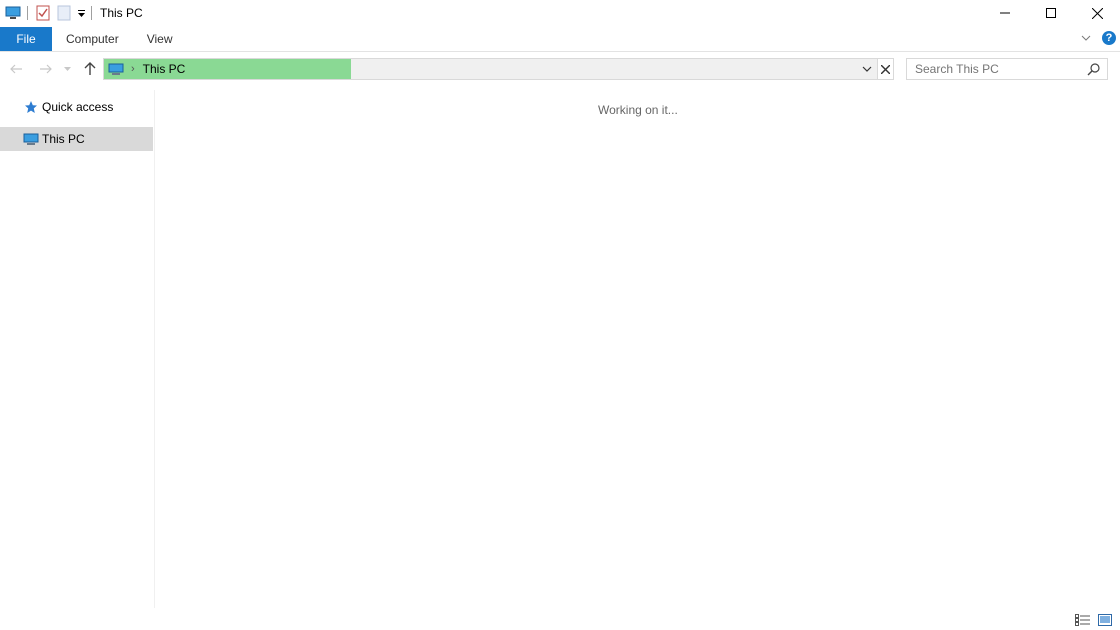 The image size is (1120, 630). I want to click on details-view-icon, so click(1082, 620).